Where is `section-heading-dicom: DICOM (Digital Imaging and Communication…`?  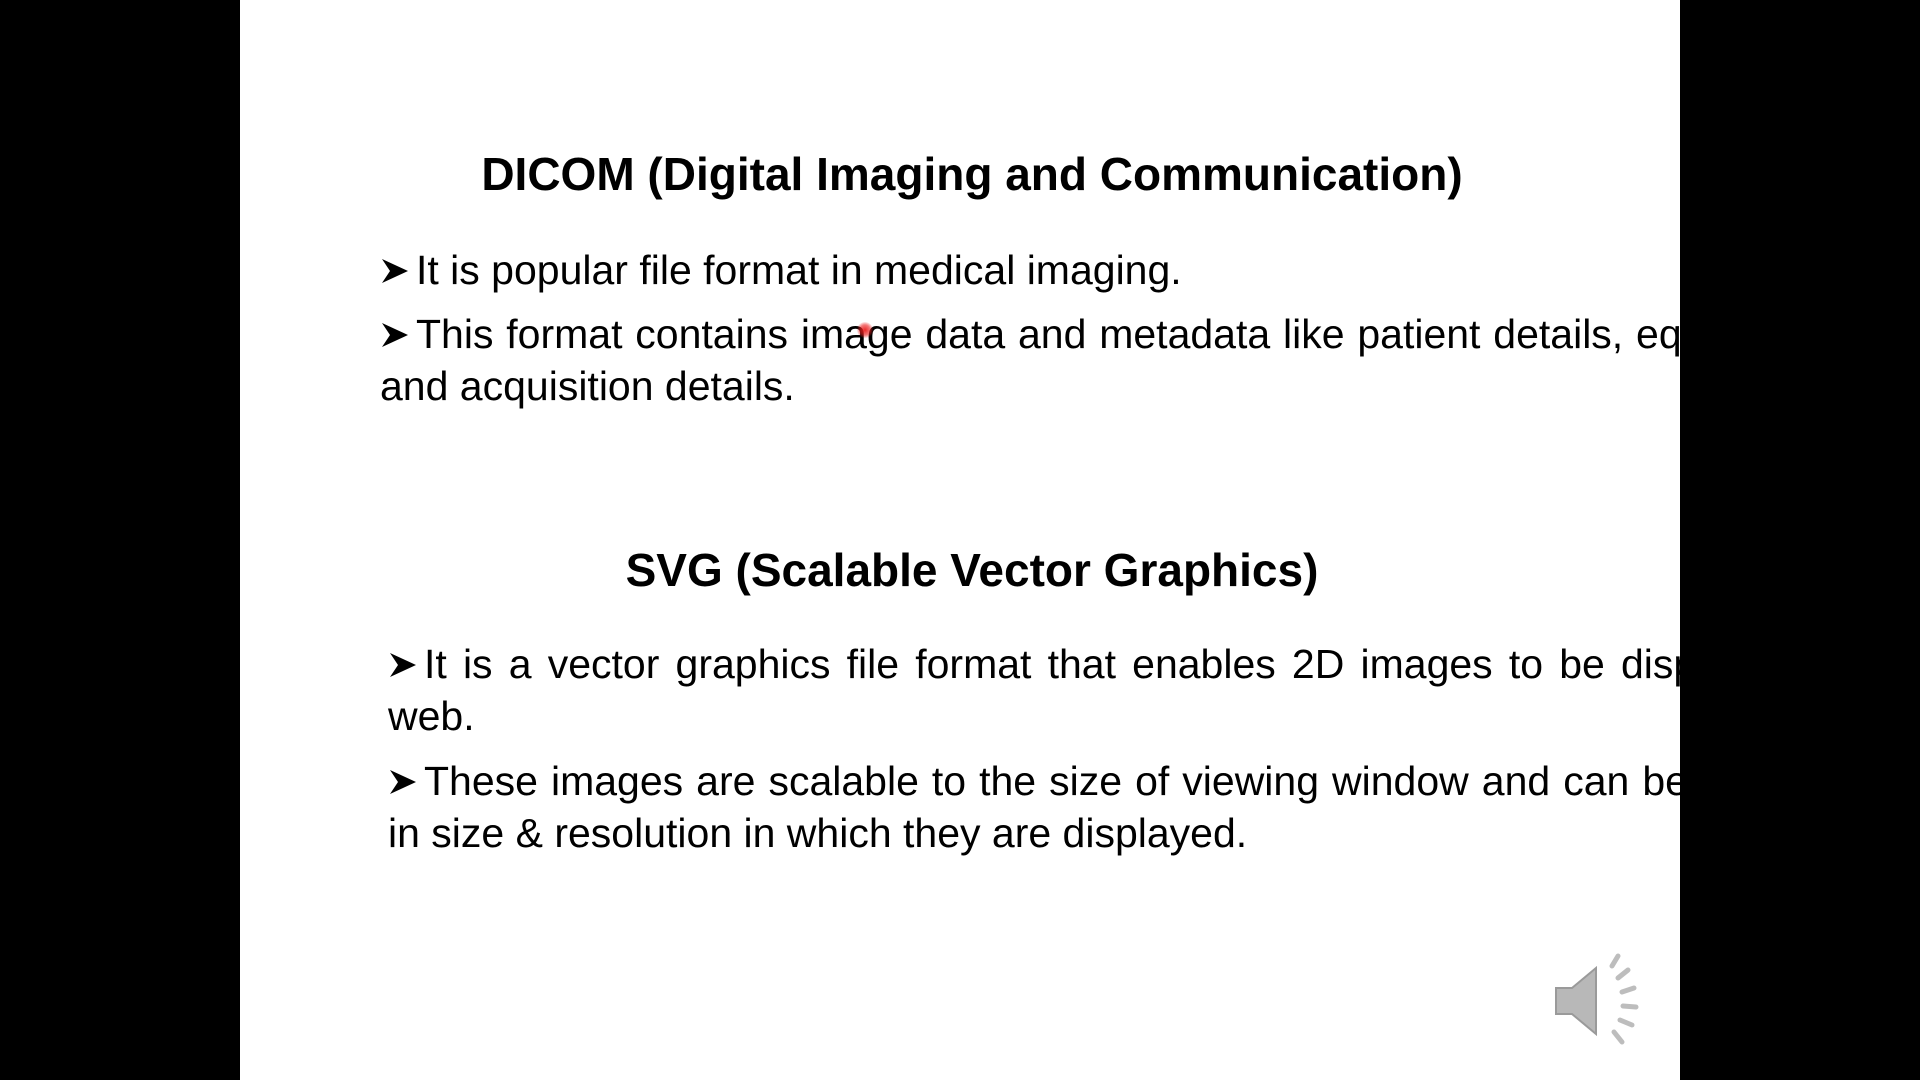 section-heading-dicom: DICOM (Digital Imaging and Communication… is located at coordinates (972, 174).